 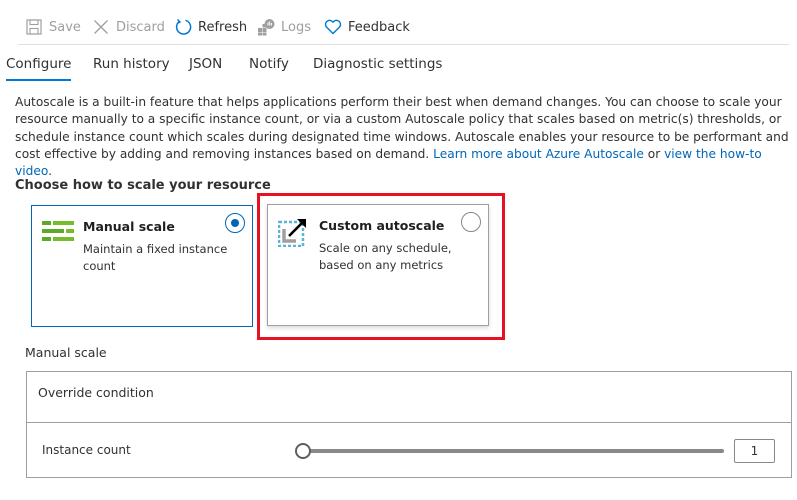 I want to click on custom-autoscale-icon, so click(x=293, y=232).